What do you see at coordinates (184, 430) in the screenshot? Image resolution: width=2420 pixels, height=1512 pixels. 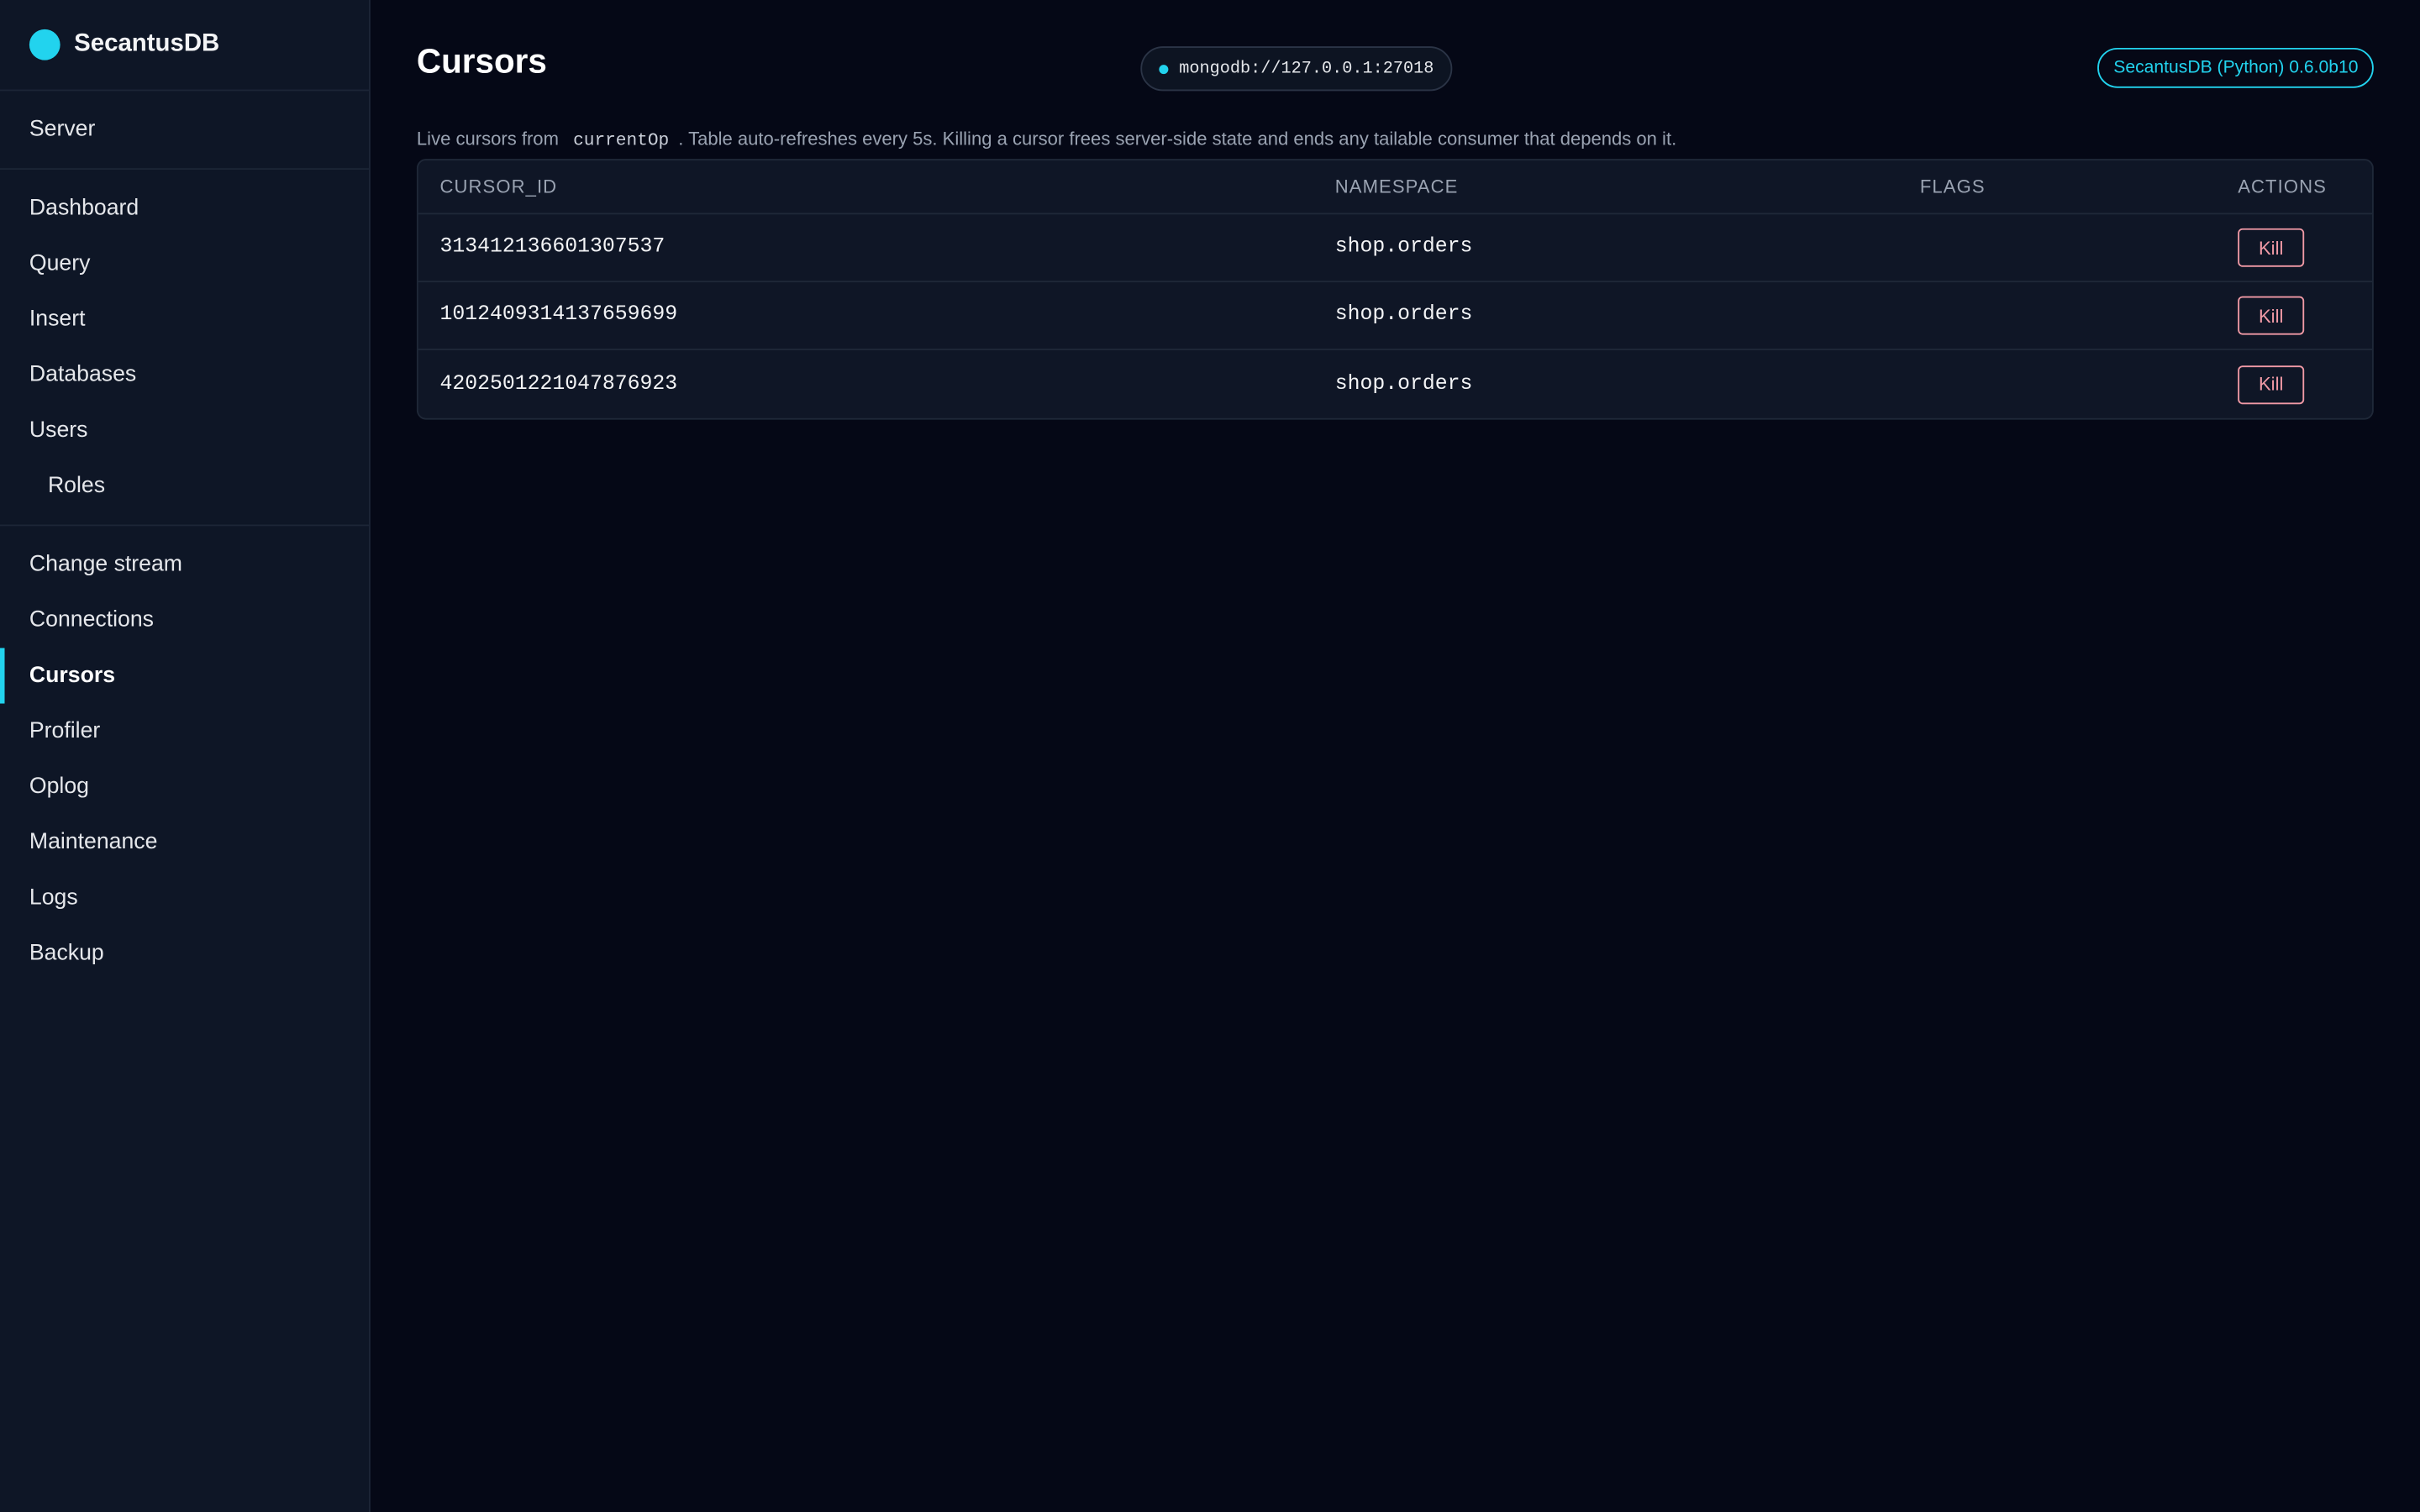 I see `sidebar-item-users: Users` at bounding box center [184, 430].